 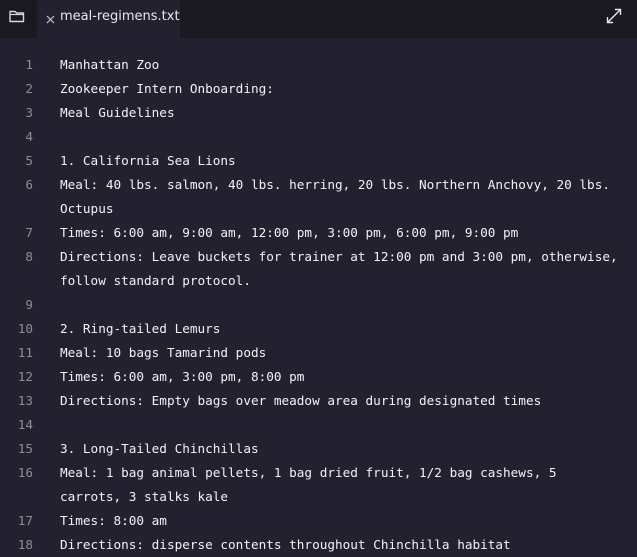 I want to click on editor-line: 5 1. California Sea Lions, so click(x=318, y=161).